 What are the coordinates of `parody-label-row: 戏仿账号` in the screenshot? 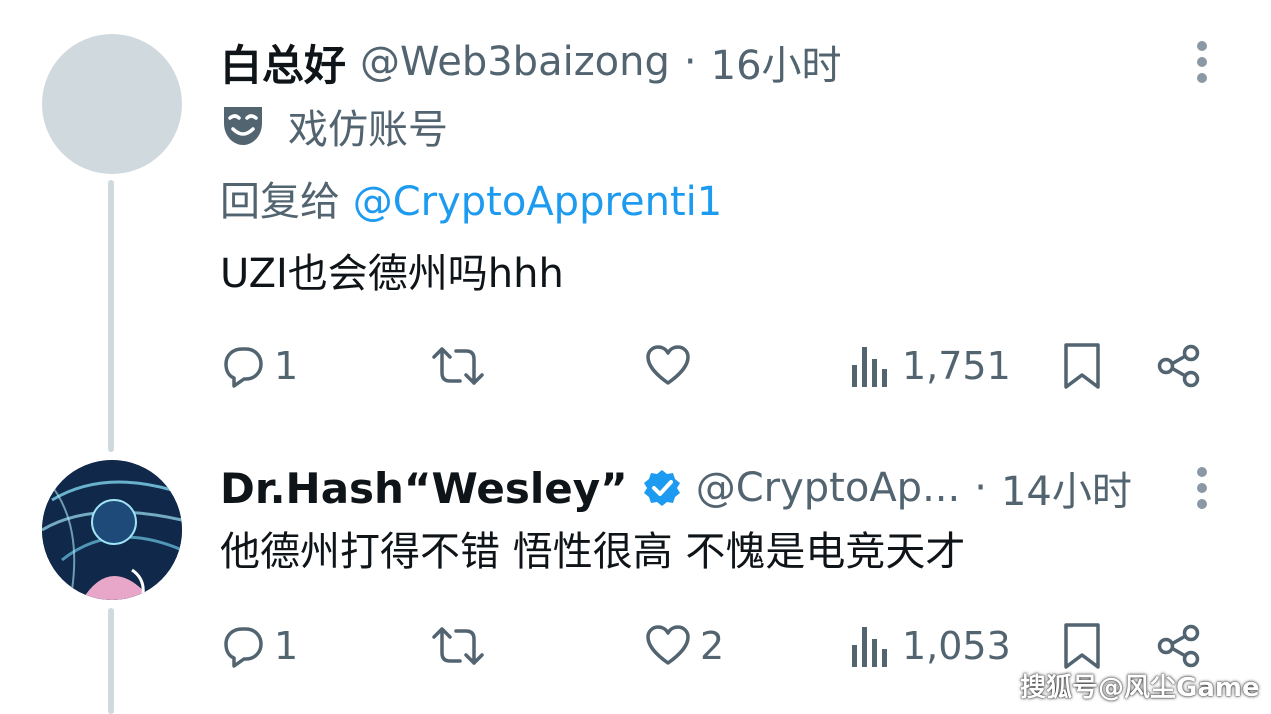 It's located at (334, 126).